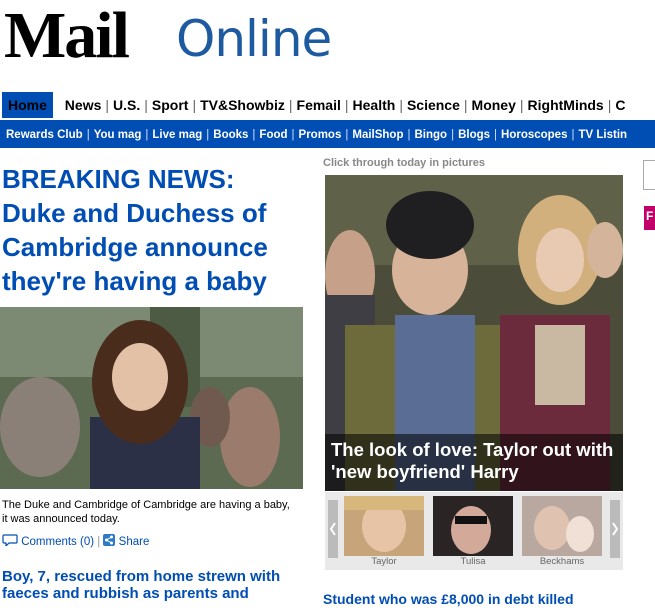 This screenshot has height=610, width=655. I want to click on nav-home: Home, so click(27, 105).